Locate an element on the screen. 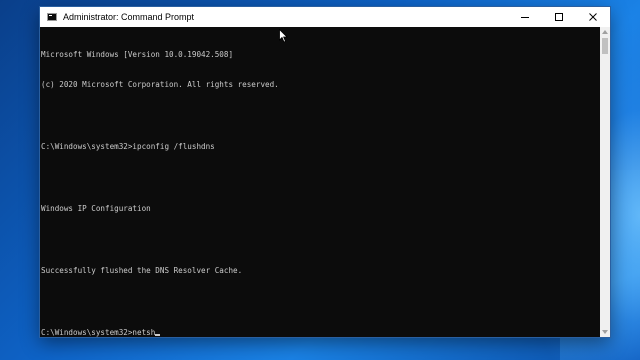  window-controls is located at coordinates (559, 17).